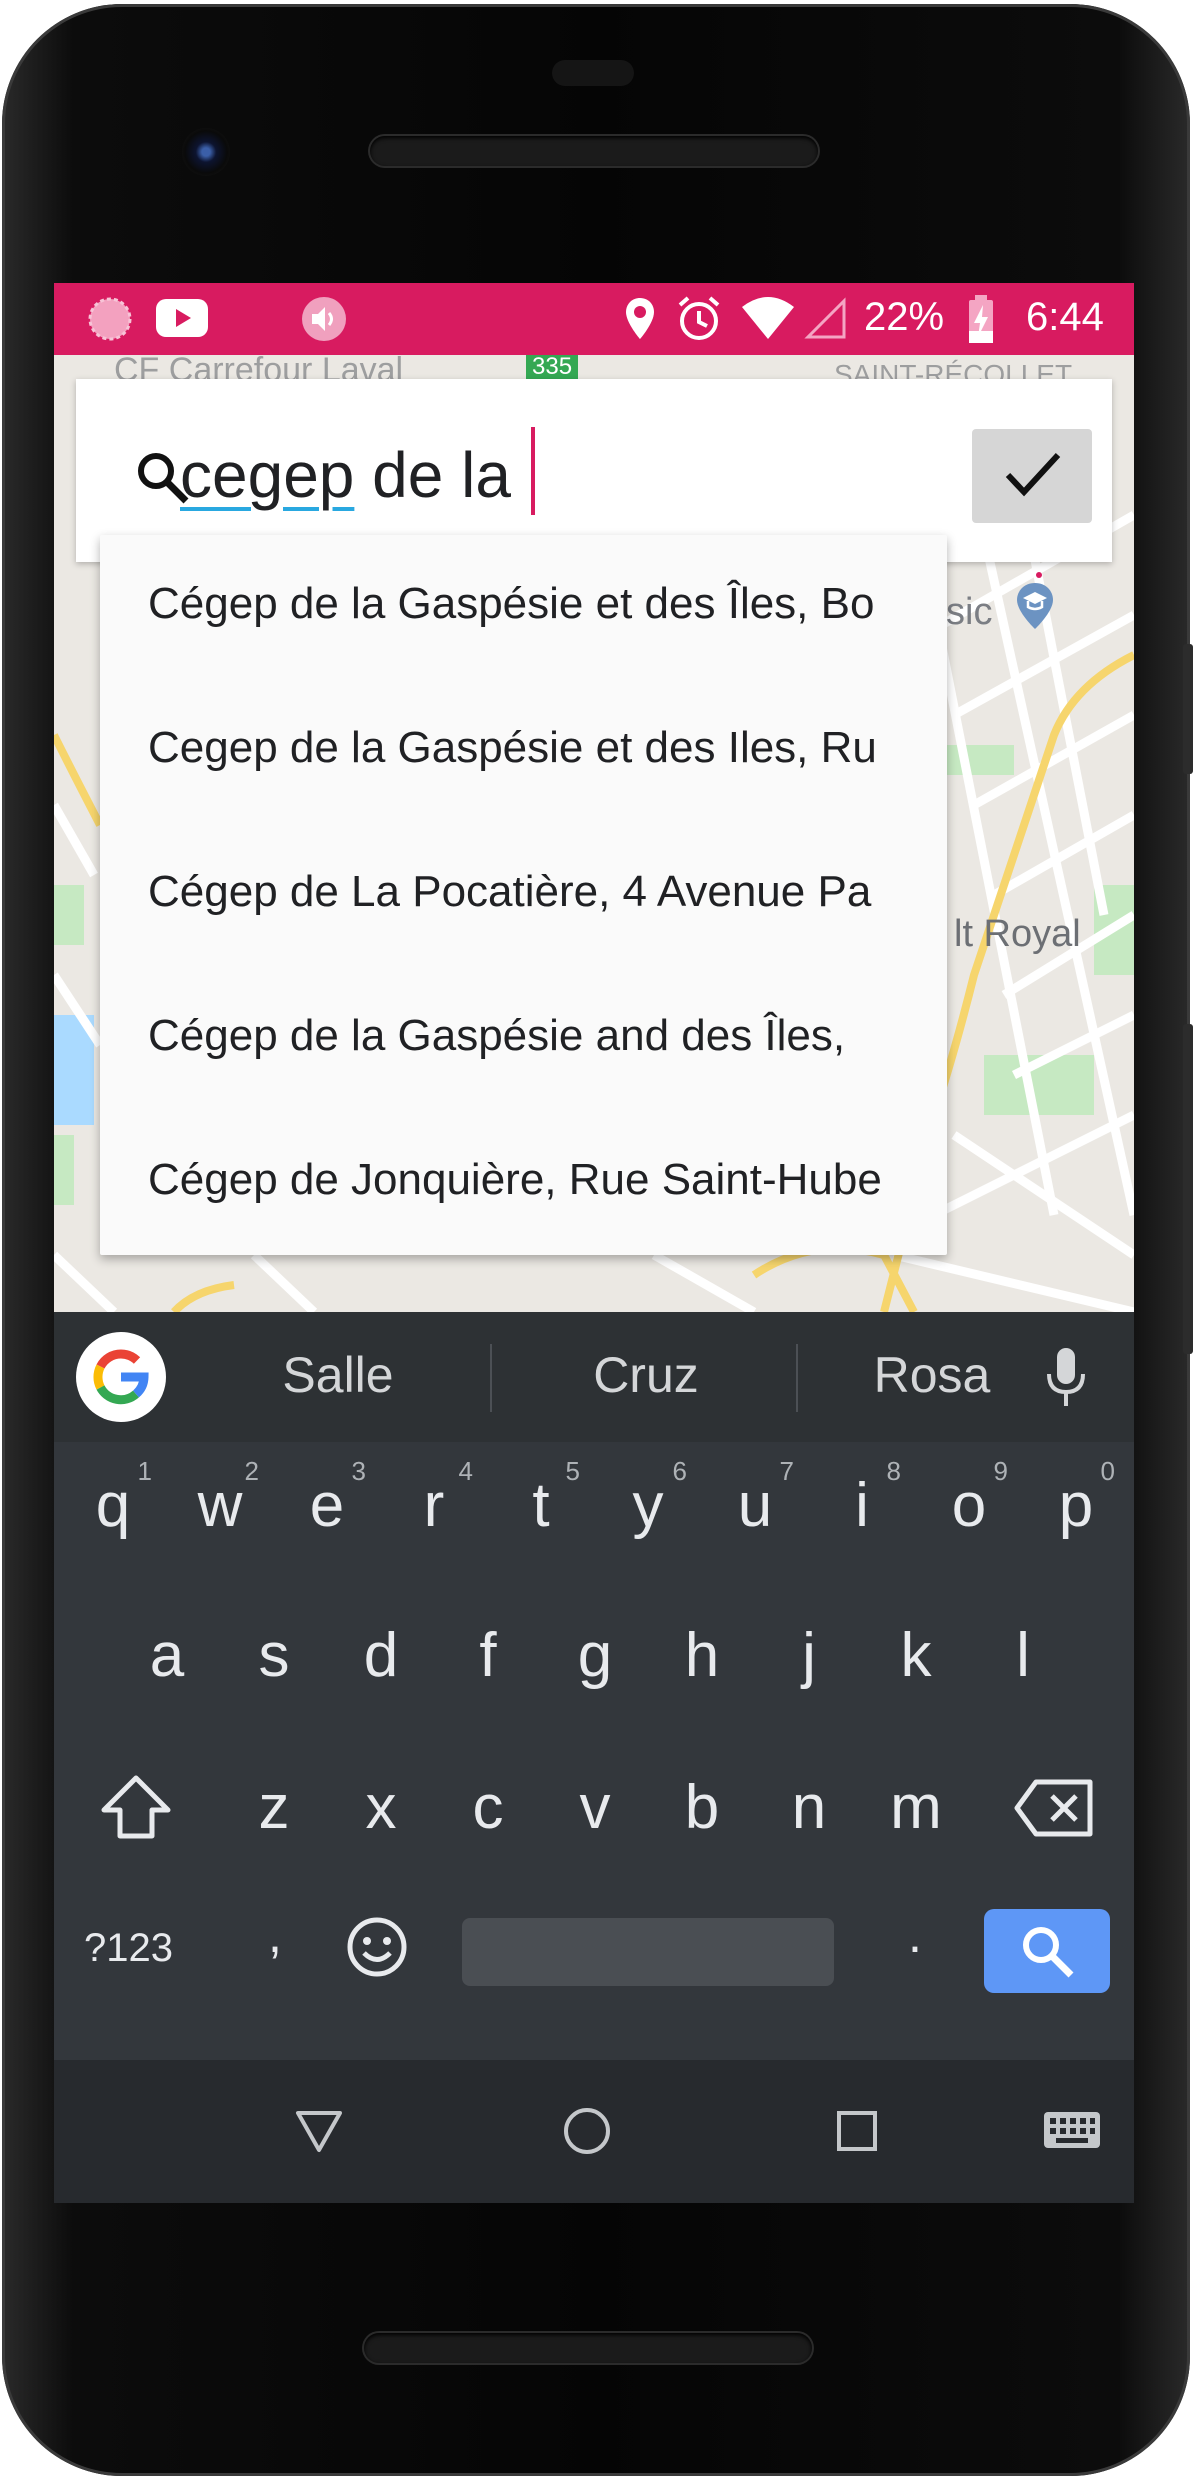 The height and width of the screenshot is (2480, 1194). What do you see at coordinates (515, 1179) in the screenshot?
I see `suggestion-text: Cégep de Jonquière, Rue Saint-Hube` at bounding box center [515, 1179].